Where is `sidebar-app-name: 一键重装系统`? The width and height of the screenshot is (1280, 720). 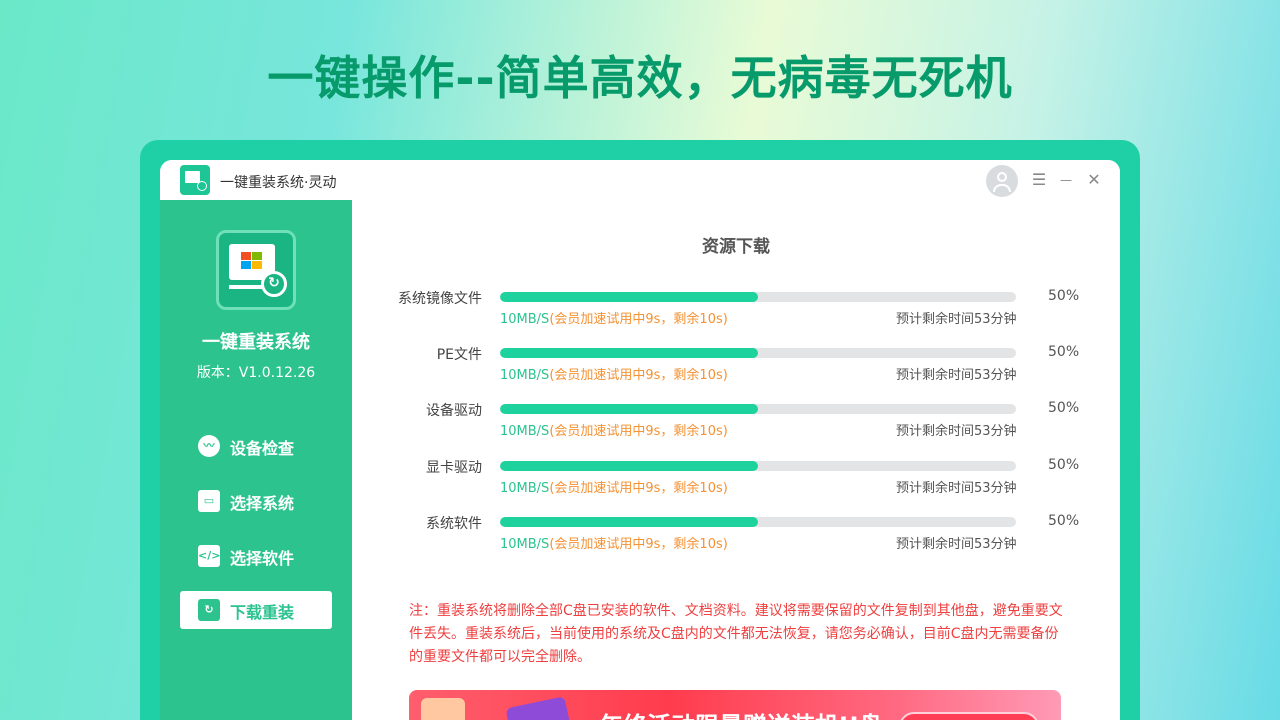 sidebar-app-name: 一键重装系统 is located at coordinates (256, 342).